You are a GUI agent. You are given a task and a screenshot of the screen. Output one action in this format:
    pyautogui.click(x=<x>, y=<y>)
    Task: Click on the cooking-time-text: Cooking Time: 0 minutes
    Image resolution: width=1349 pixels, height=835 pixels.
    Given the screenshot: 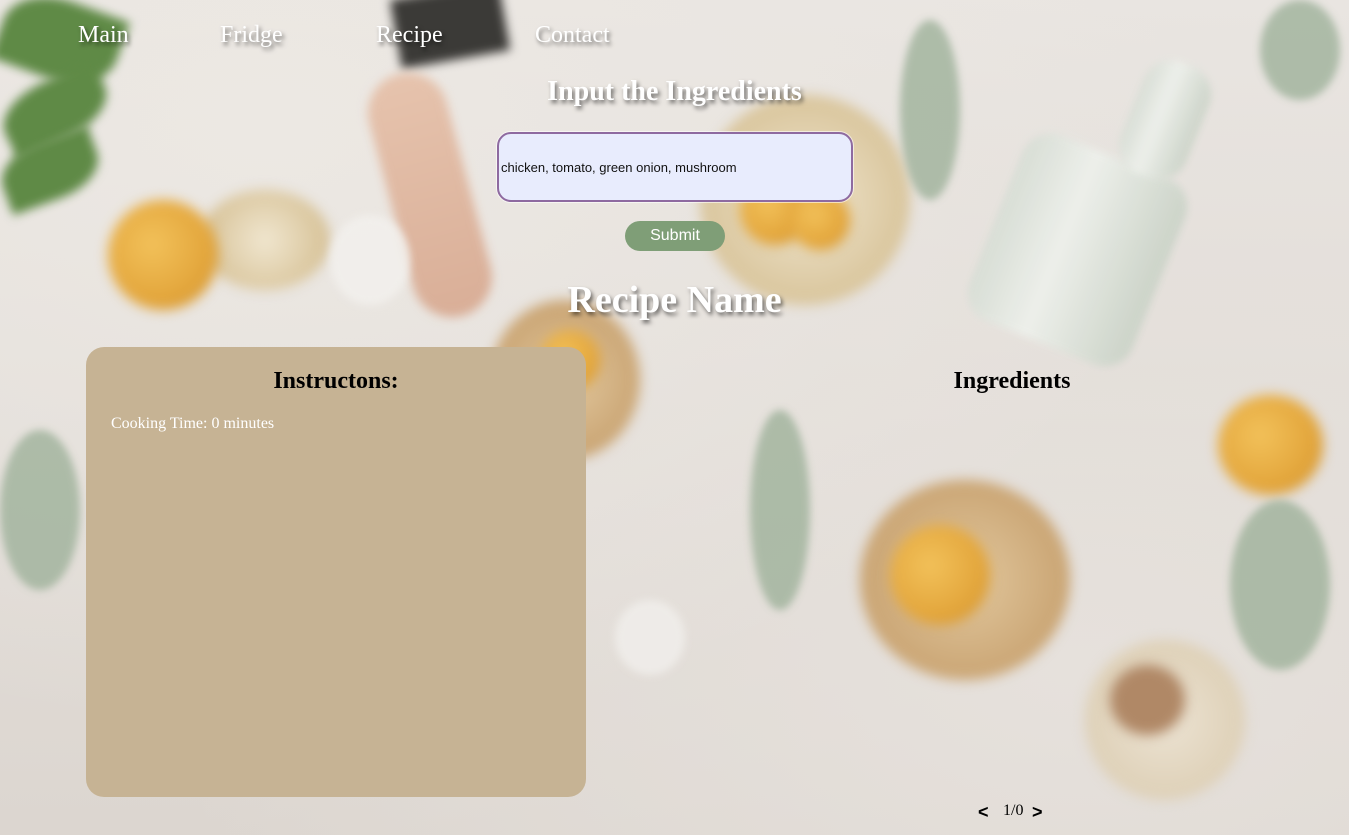 What is the action you would take?
    pyautogui.click(x=193, y=423)
    